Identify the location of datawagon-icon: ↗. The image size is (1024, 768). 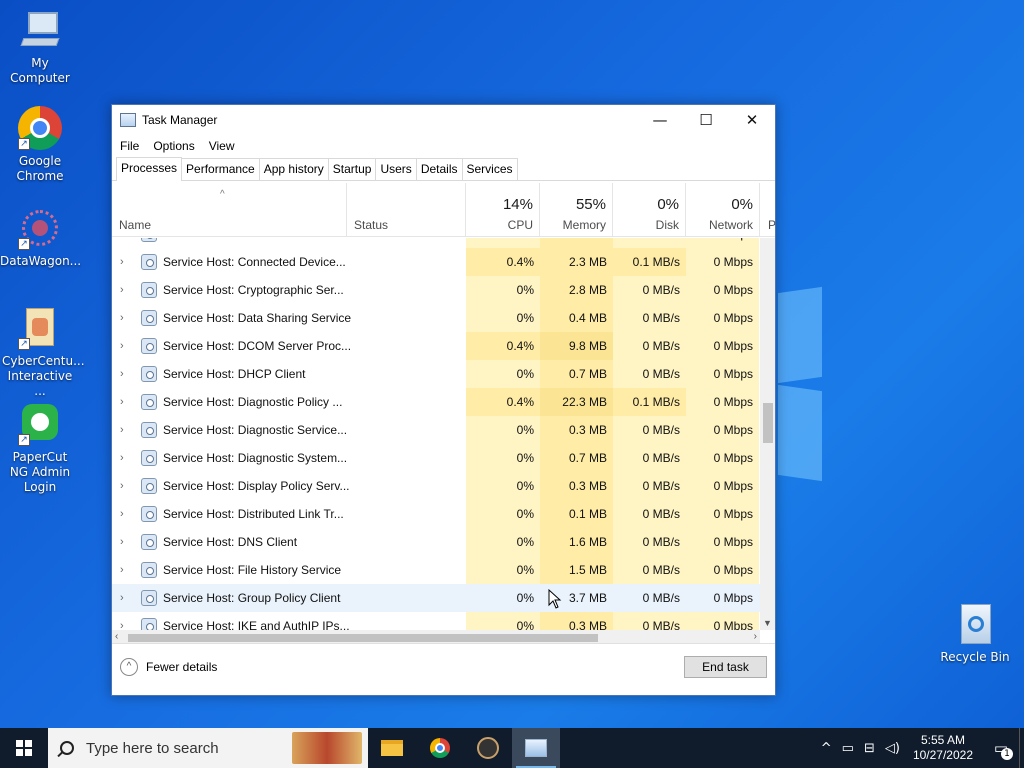
(40, 228).